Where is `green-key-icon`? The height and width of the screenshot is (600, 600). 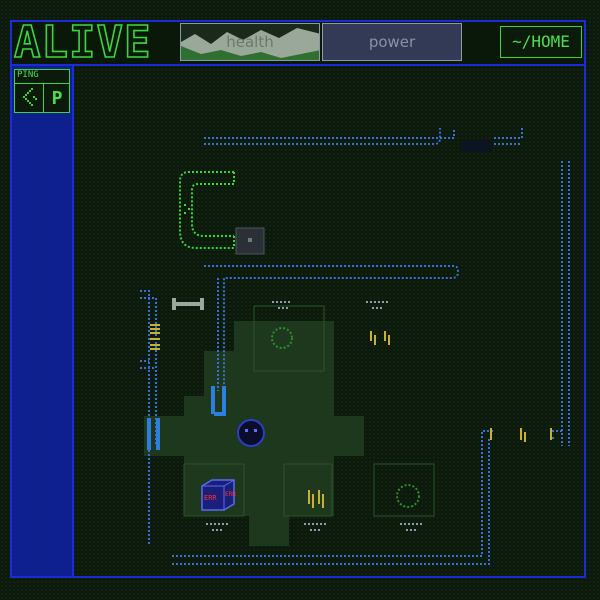
green-key-icon is located at coordinates (187, 209).